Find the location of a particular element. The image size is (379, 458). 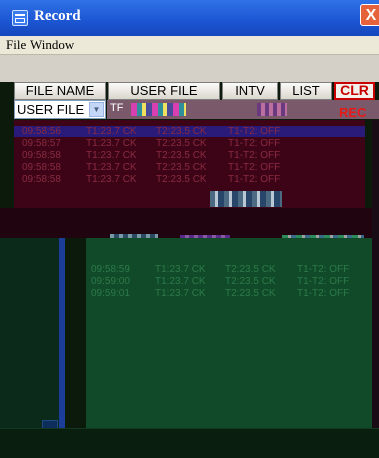

right-scrollbar is located at coordinates (375, 274).